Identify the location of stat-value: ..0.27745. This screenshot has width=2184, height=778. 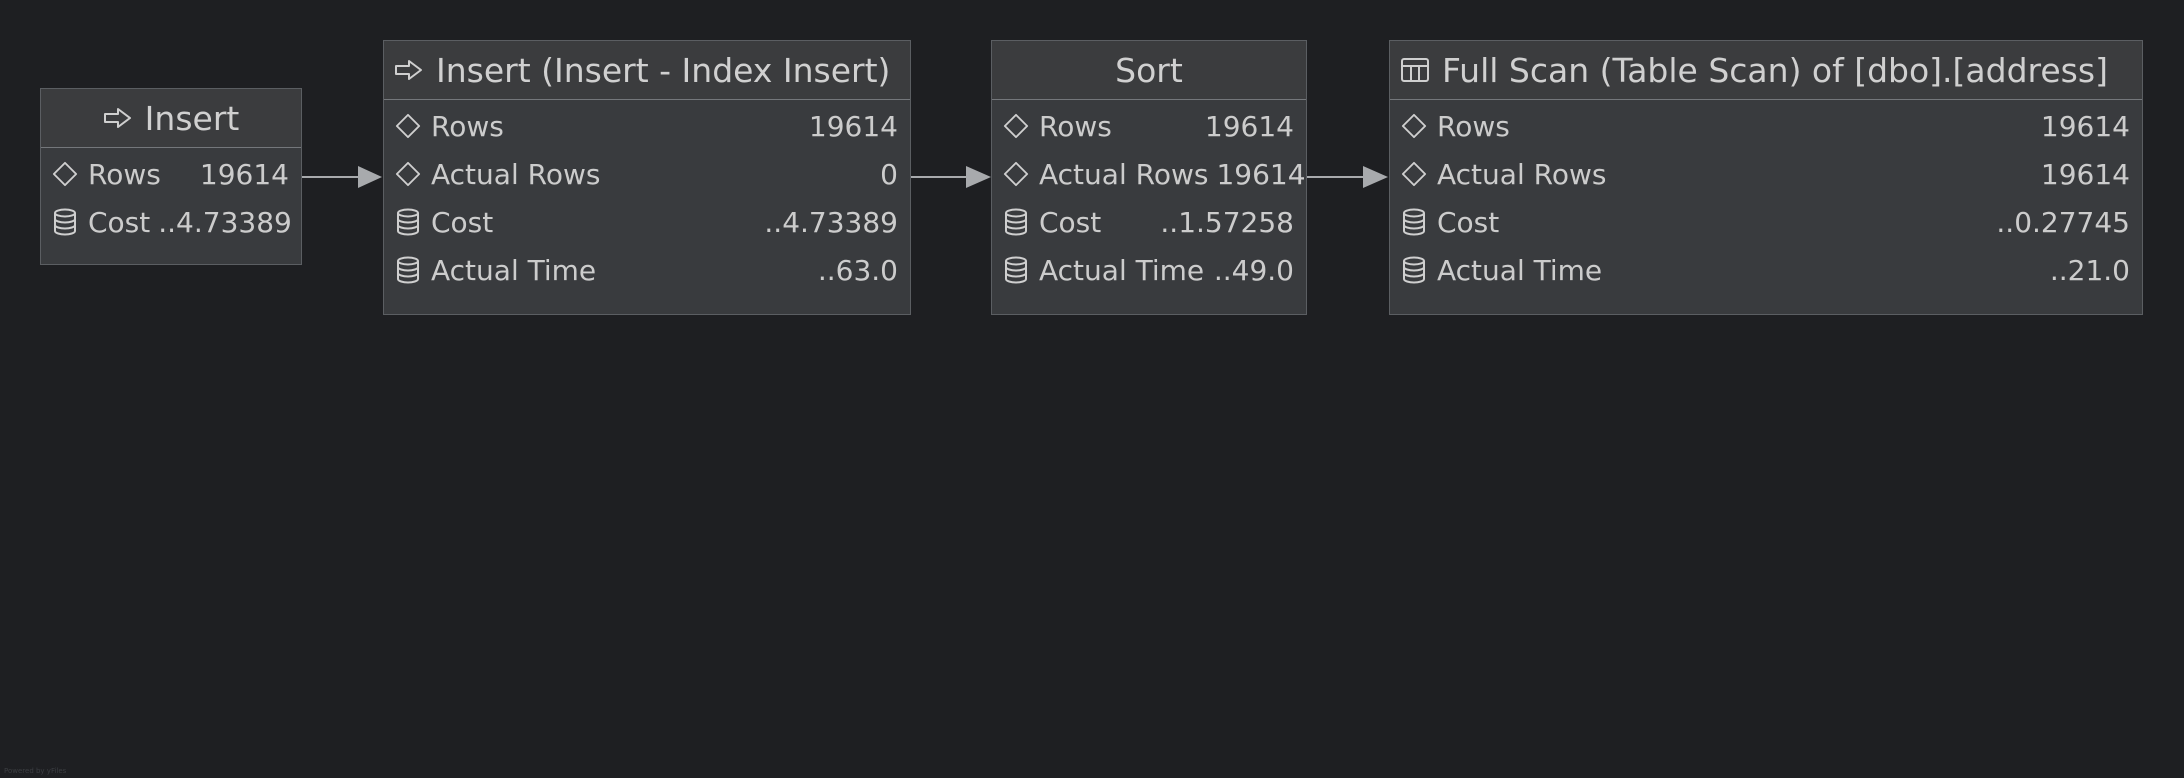
(2063, 222).